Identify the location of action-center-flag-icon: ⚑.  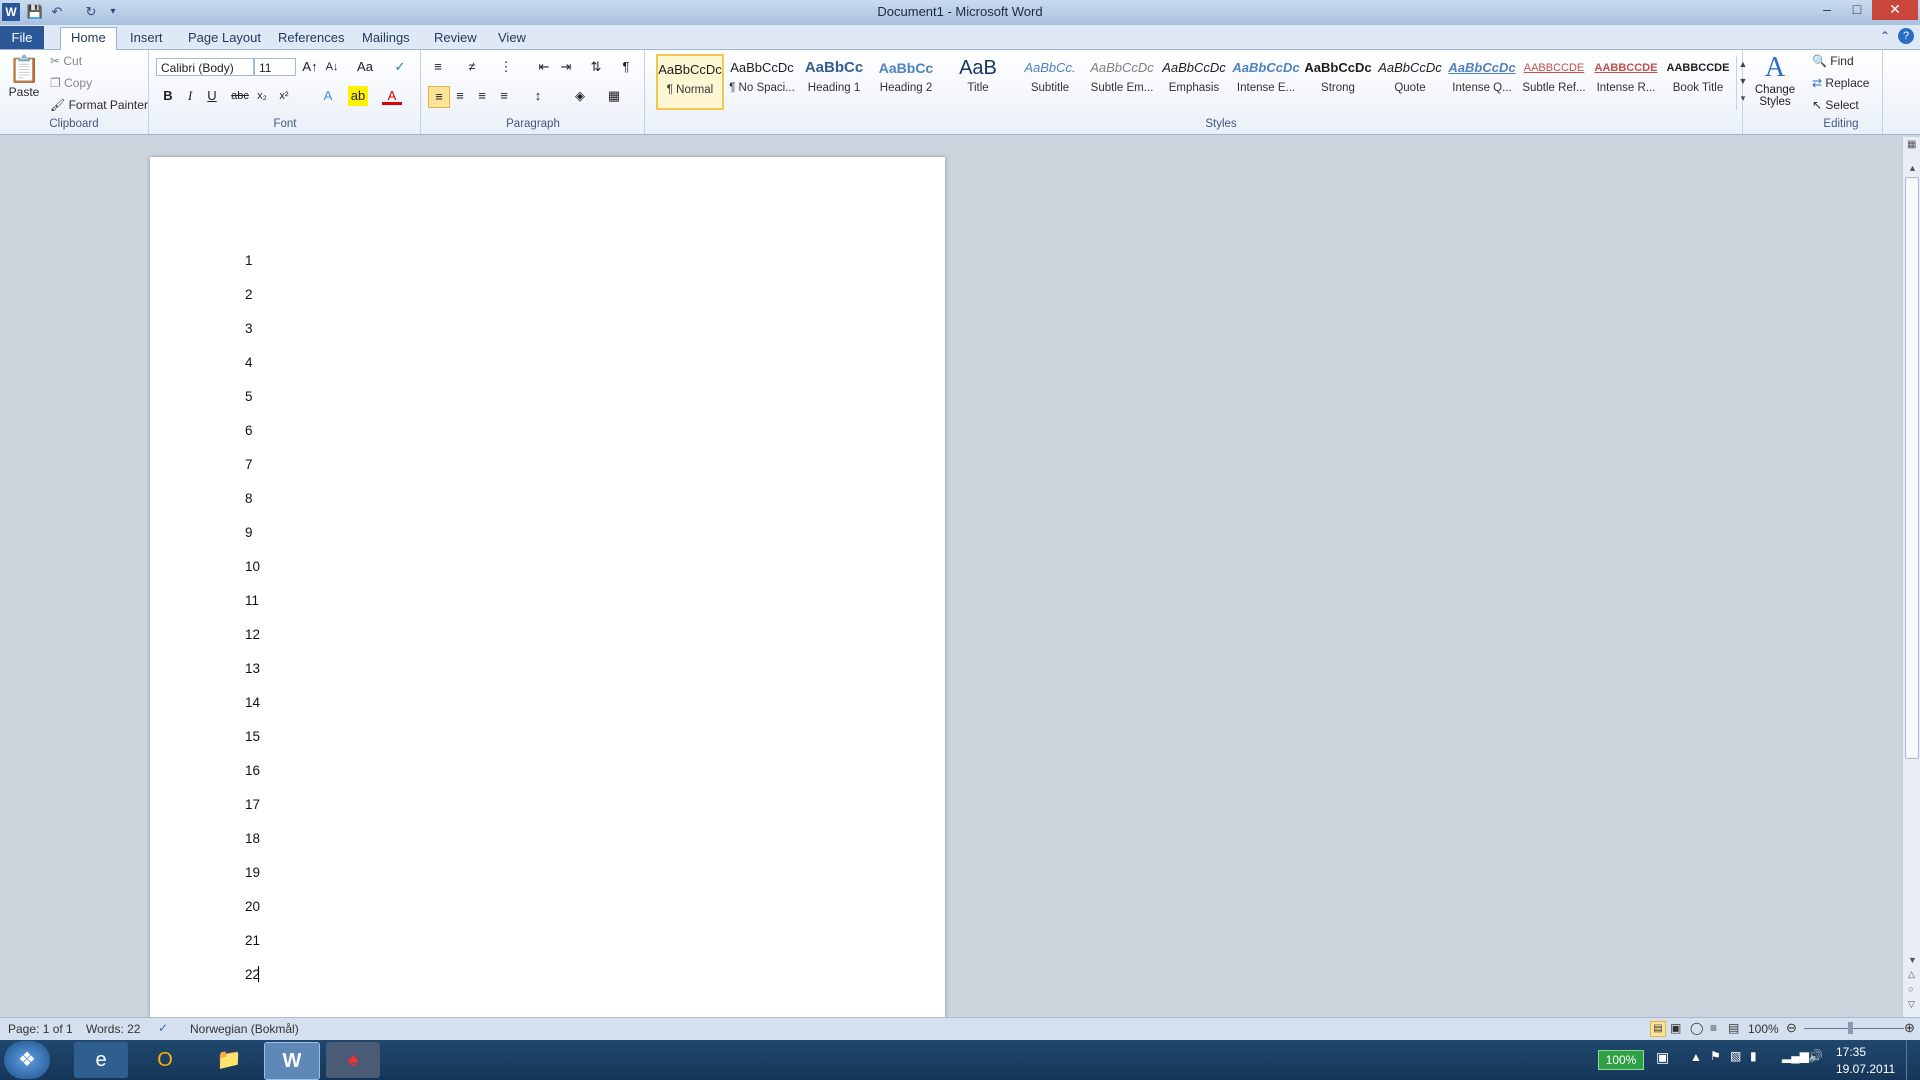
(1715, 1056).